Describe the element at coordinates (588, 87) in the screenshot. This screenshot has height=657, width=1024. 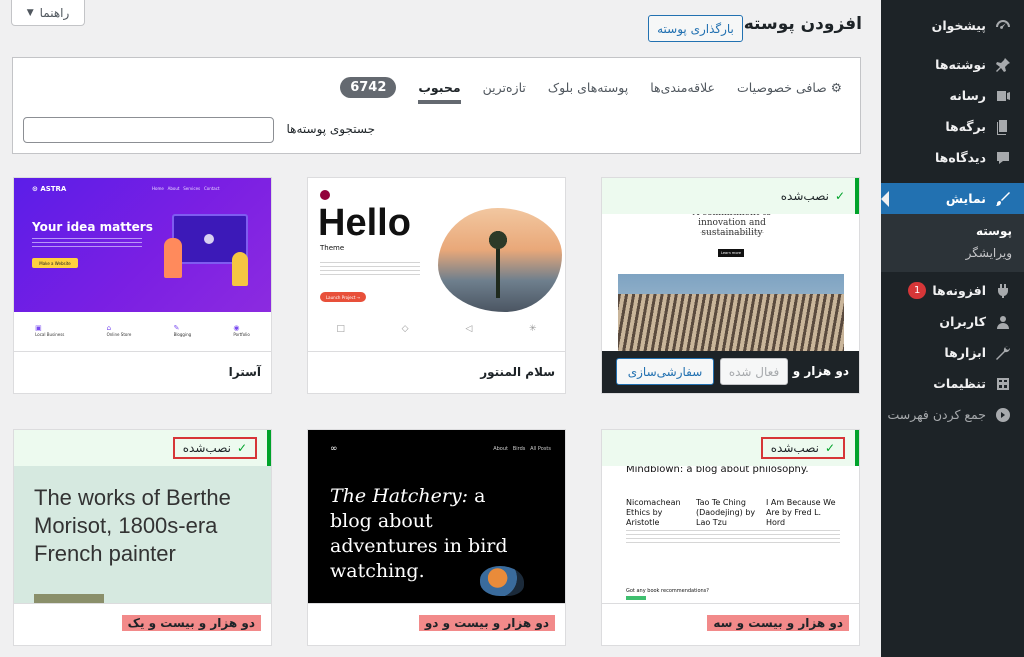
I see `tab-block-themes: پوسته‌های بلوک` at that location.